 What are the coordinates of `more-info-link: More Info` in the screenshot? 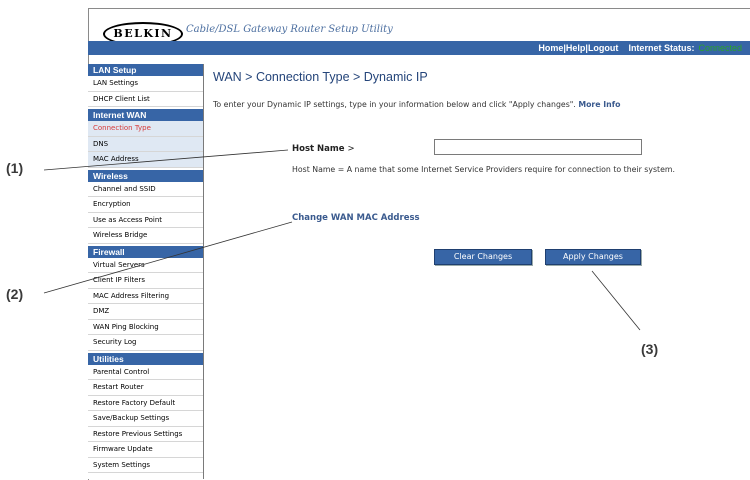 It's located at (599, 104).